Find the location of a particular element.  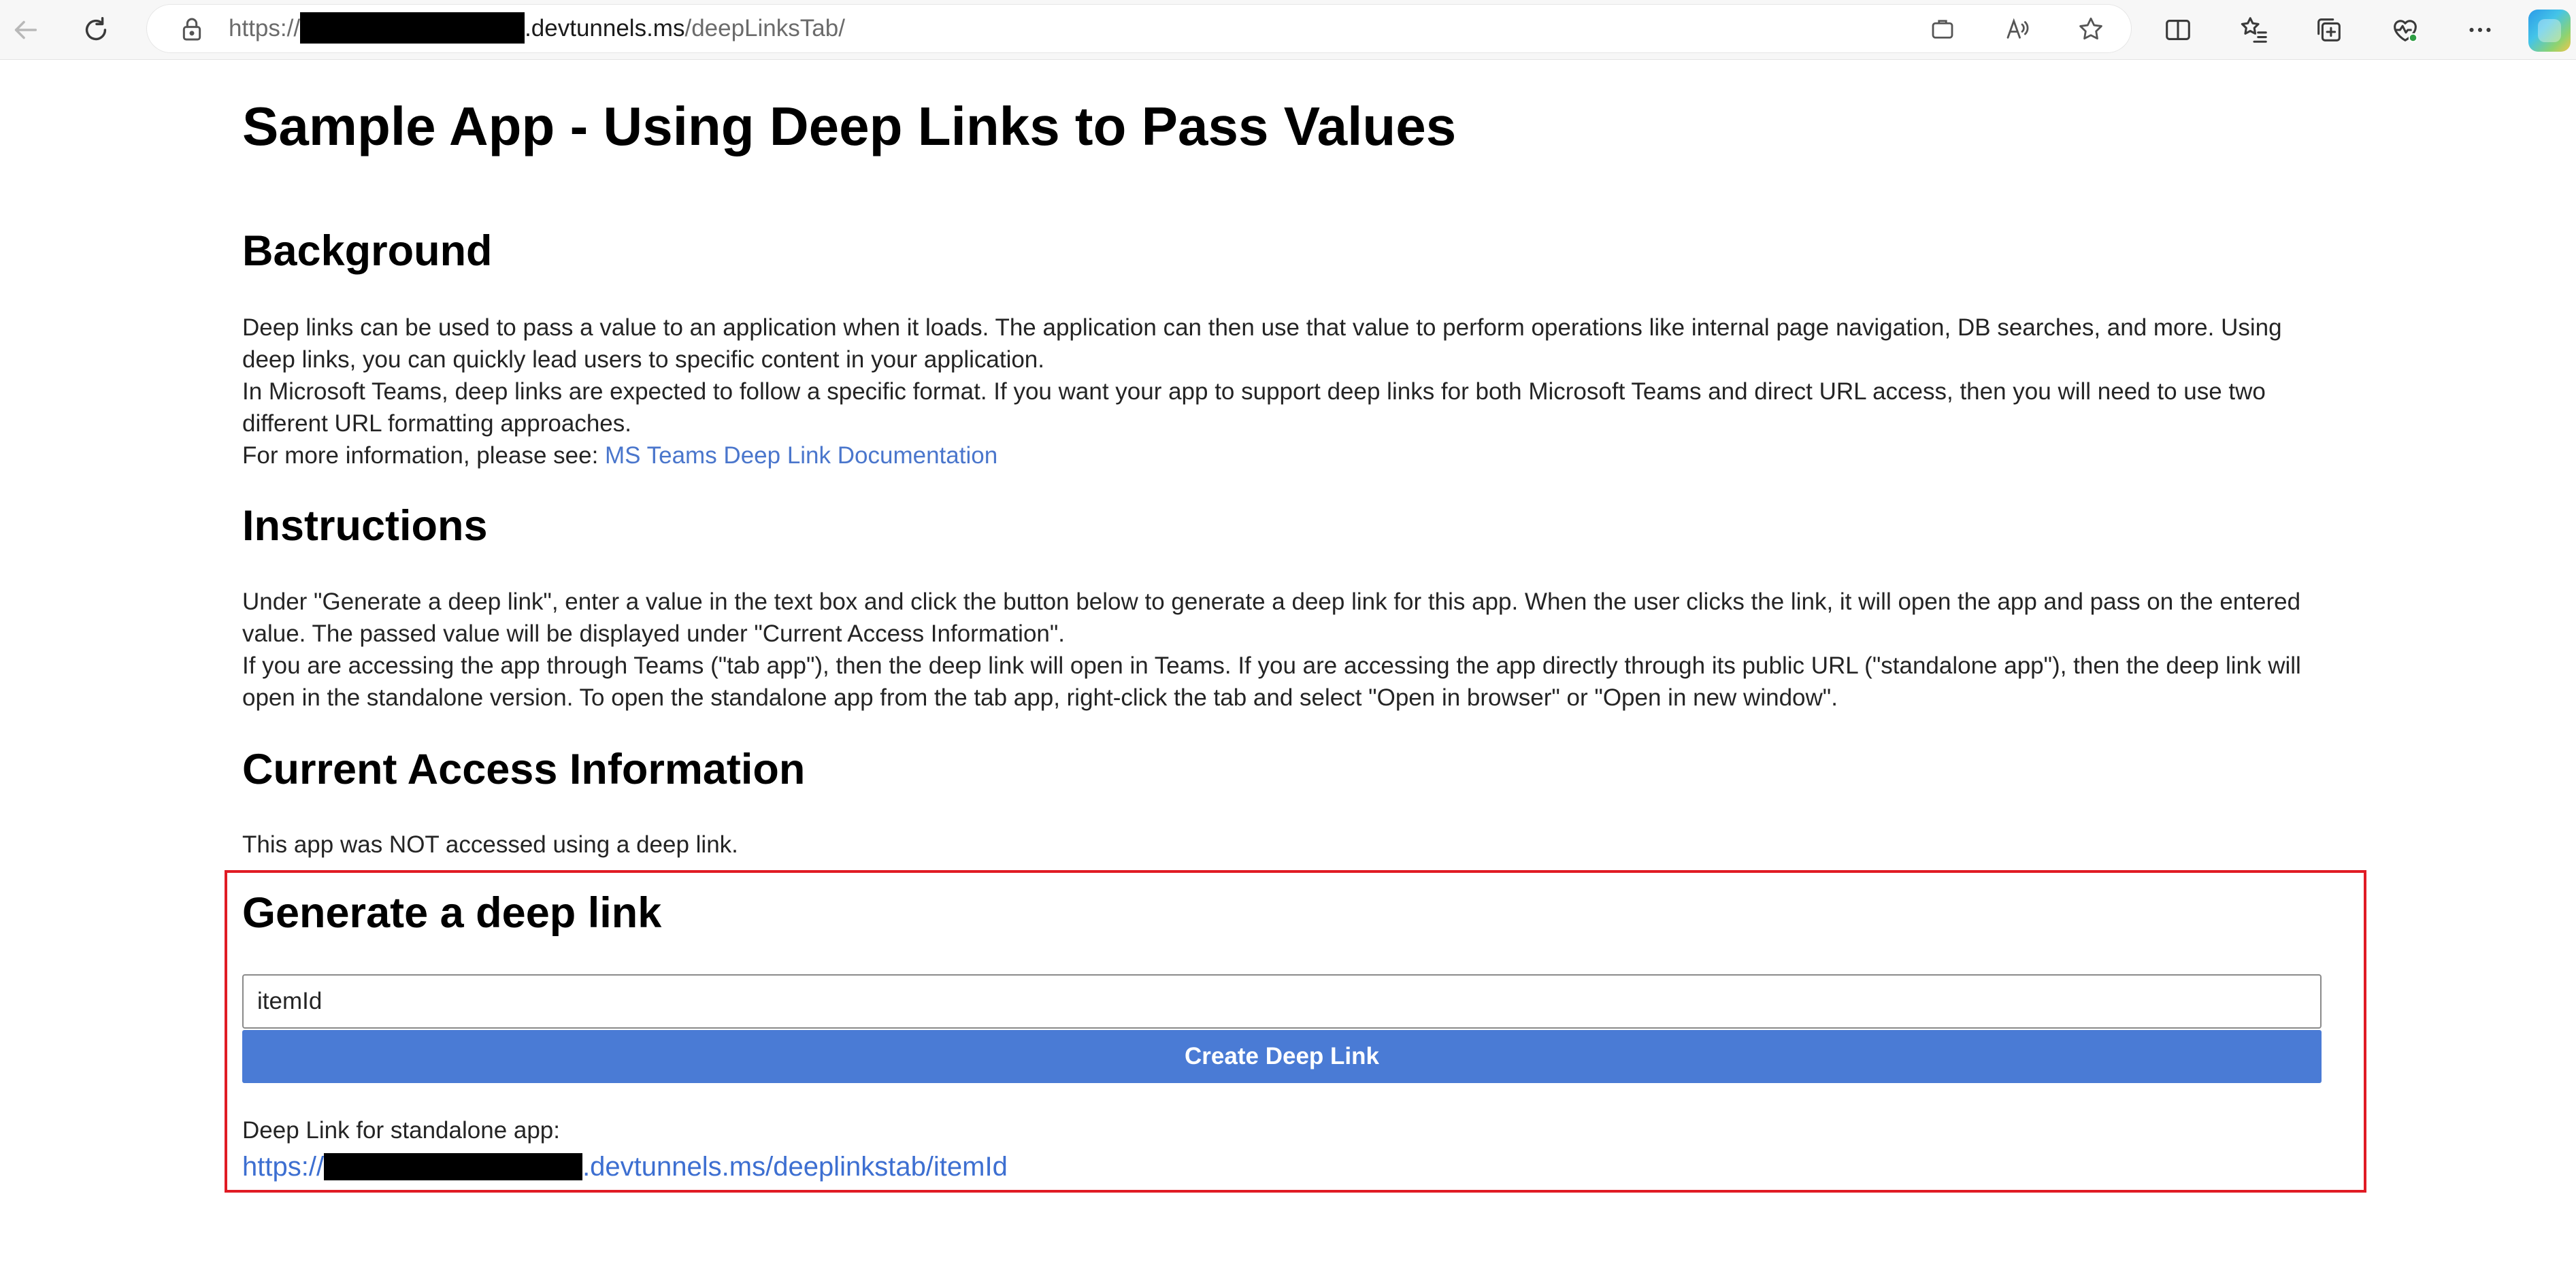

back-arrow-icon is located at coordinates (26, 29).